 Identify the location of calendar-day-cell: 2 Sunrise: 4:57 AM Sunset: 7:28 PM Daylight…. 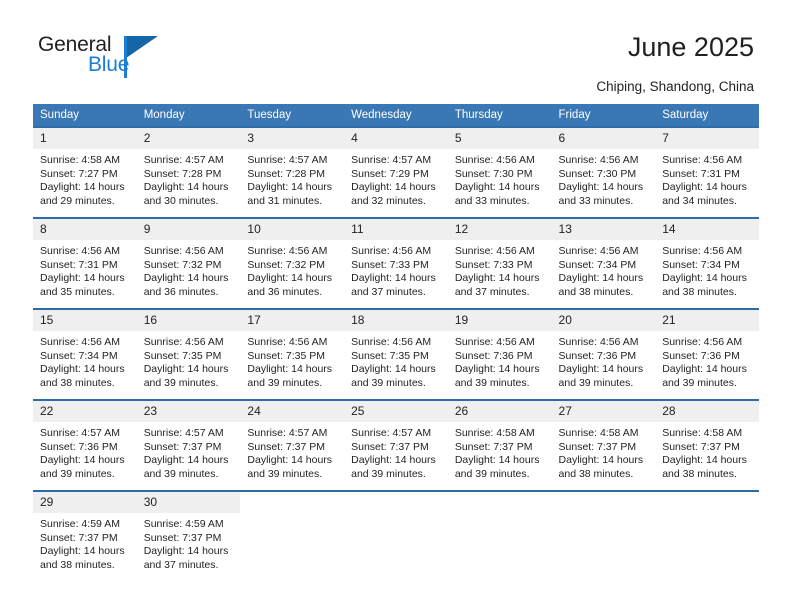
(188, 172).